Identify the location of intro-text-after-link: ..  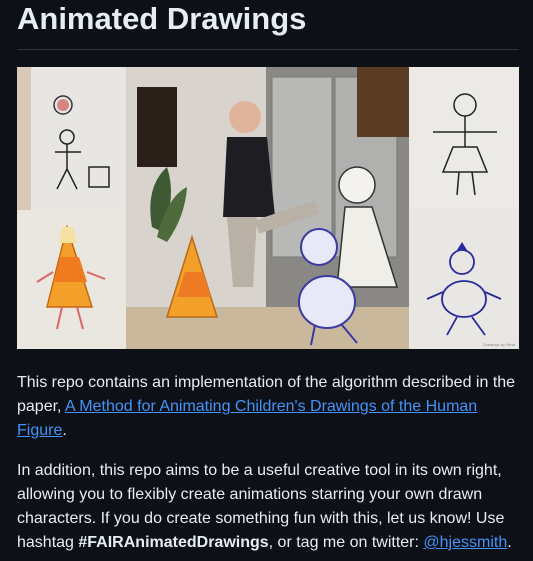
(64, 430).